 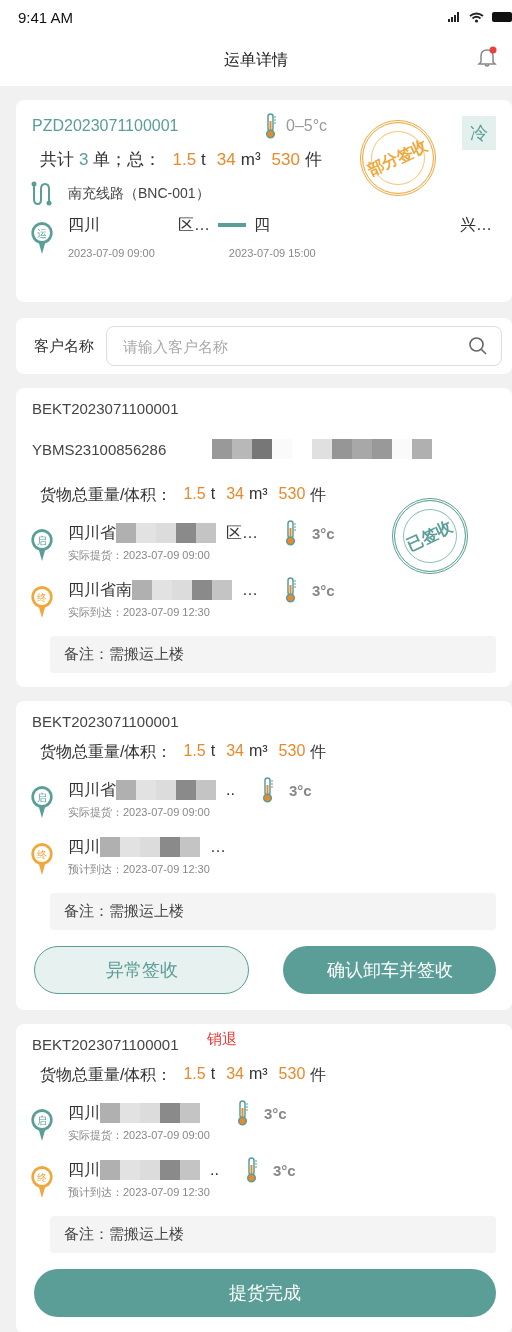 What do you see at coordinates (478, 346) in the screenshot?
I see `search-icon` at bounding box center [478, 346].